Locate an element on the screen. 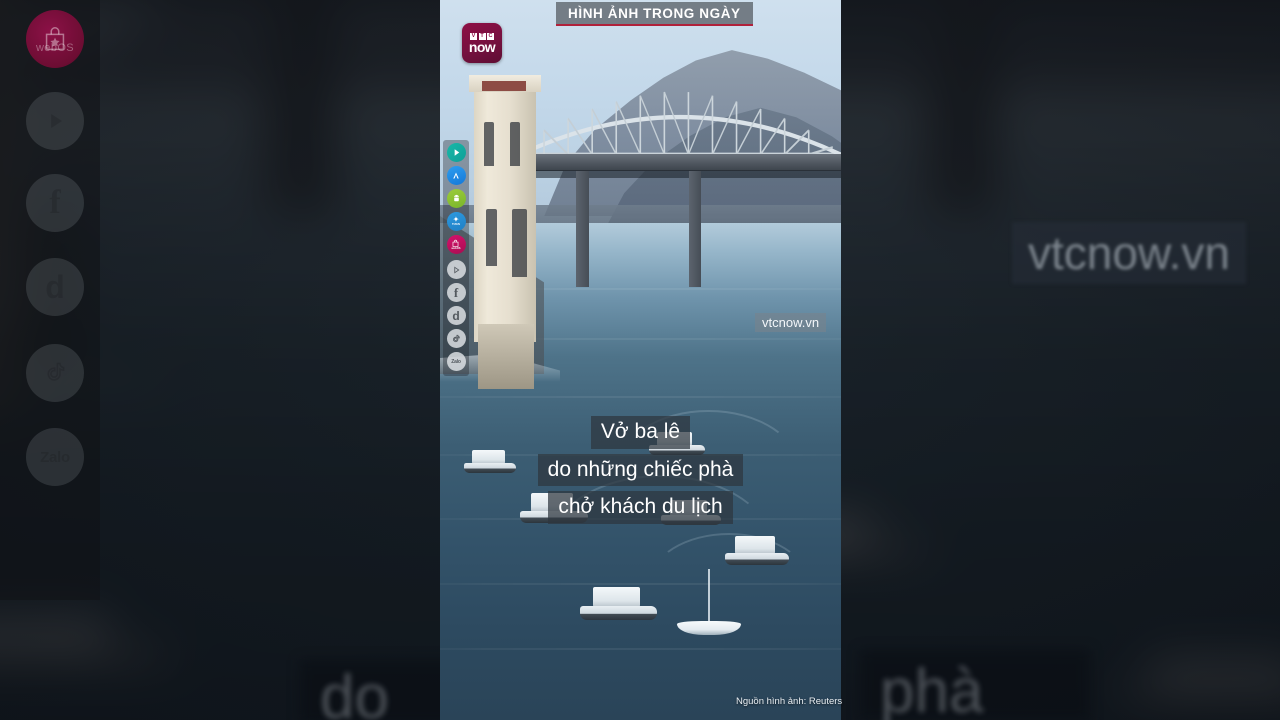 This screenshot has height=720, width=1280. tizen-label: TIZEN is located at coordinates (456, 225).